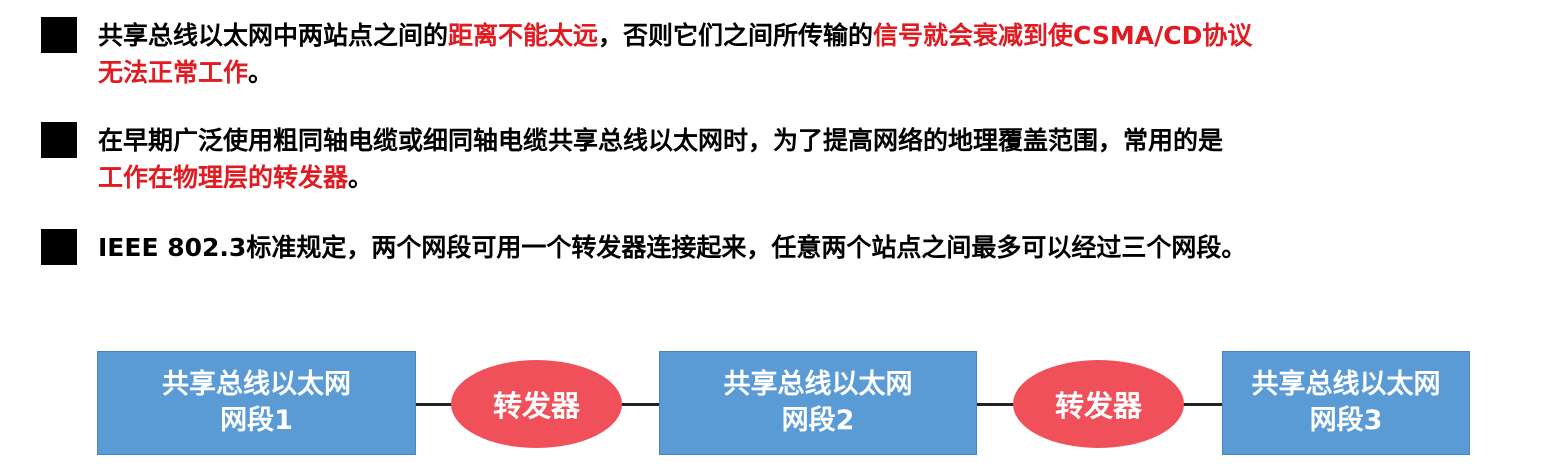 The image size is (1550, 464). What do you see at coordinates (256, 403) in the screenshot?
I see `ethernet-segment-1: 共享总线以太网 网段1` at bounding box center [256, 403].